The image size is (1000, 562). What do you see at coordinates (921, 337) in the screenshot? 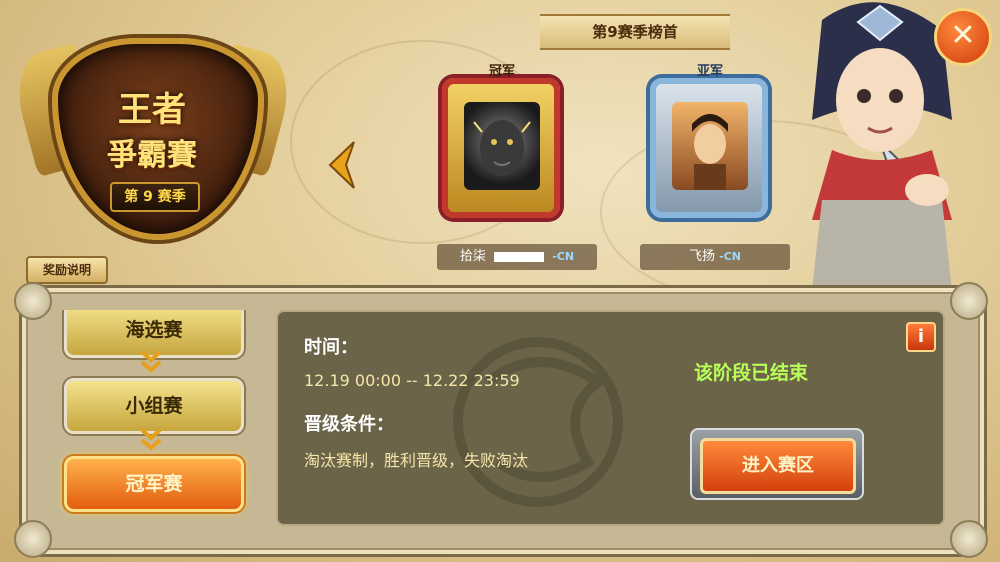
I see `info-icon: i` at bounding box center [921, 337].